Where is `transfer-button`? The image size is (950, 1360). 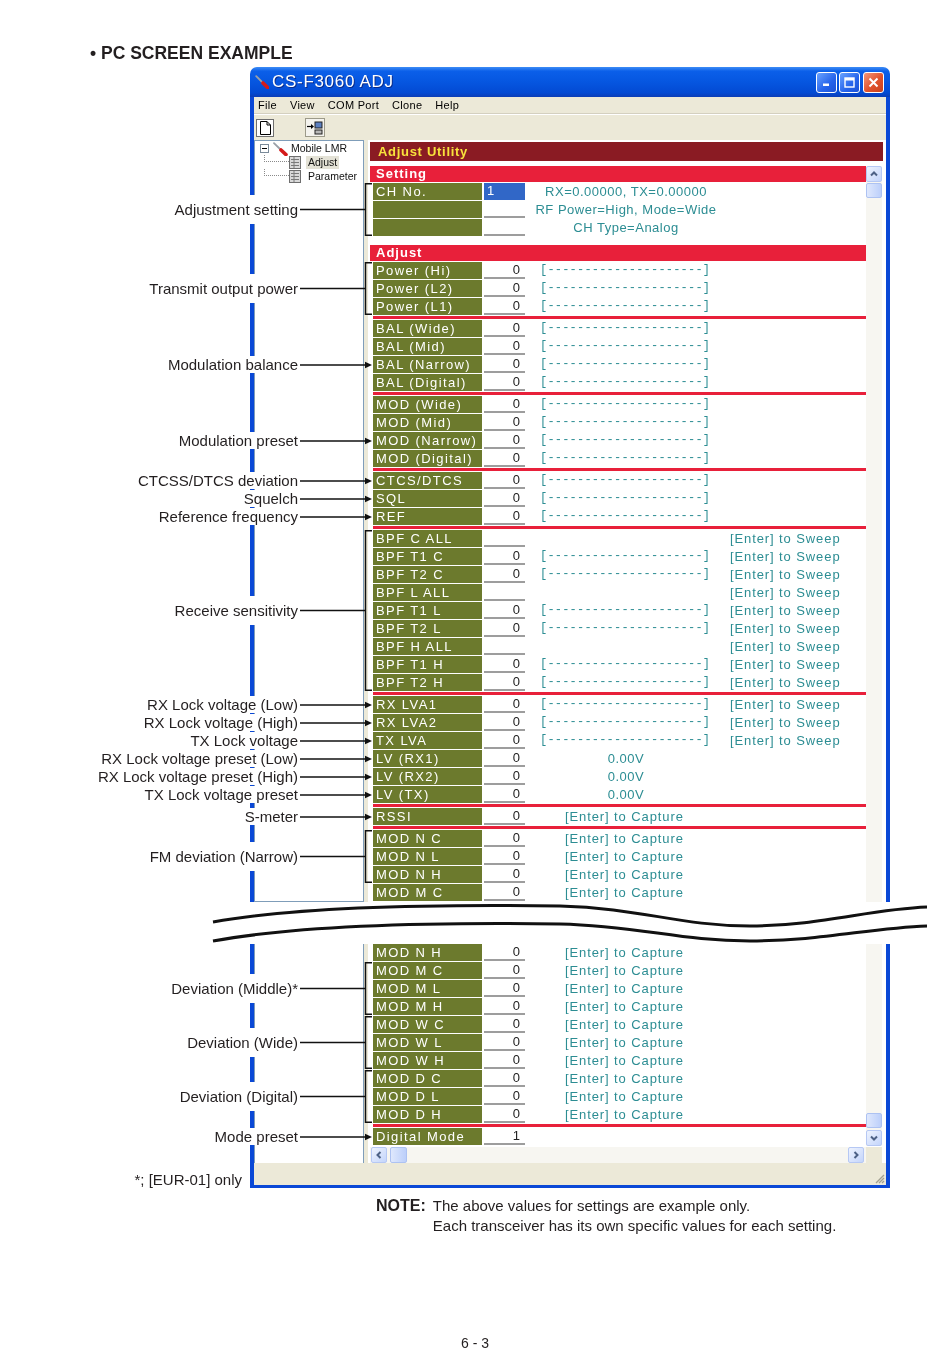 transfer-button is located at coordinates (315, 127).